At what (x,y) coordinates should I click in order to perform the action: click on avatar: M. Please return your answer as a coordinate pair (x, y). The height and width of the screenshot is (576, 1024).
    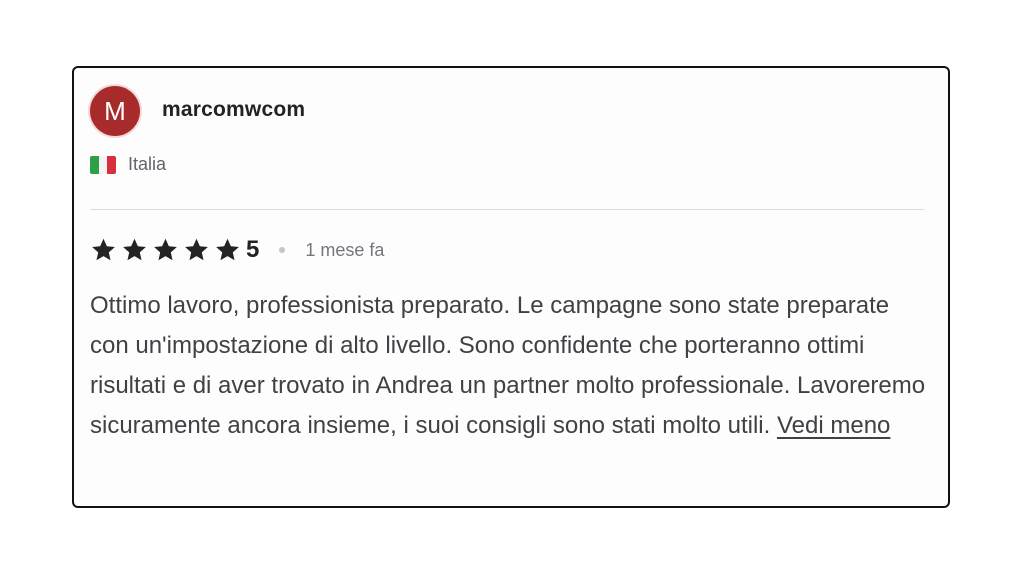
    Looking at the image, I should click on (115, 111).